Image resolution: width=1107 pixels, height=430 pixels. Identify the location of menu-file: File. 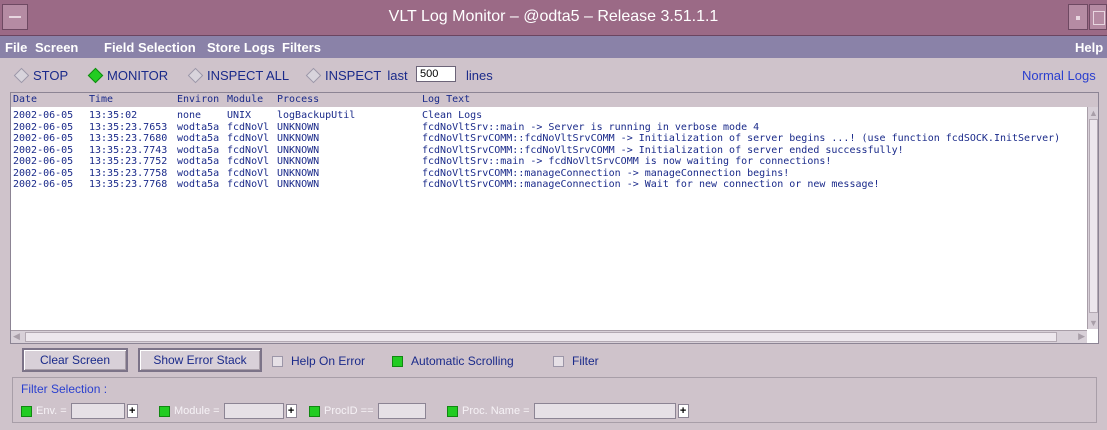
(16, 47).